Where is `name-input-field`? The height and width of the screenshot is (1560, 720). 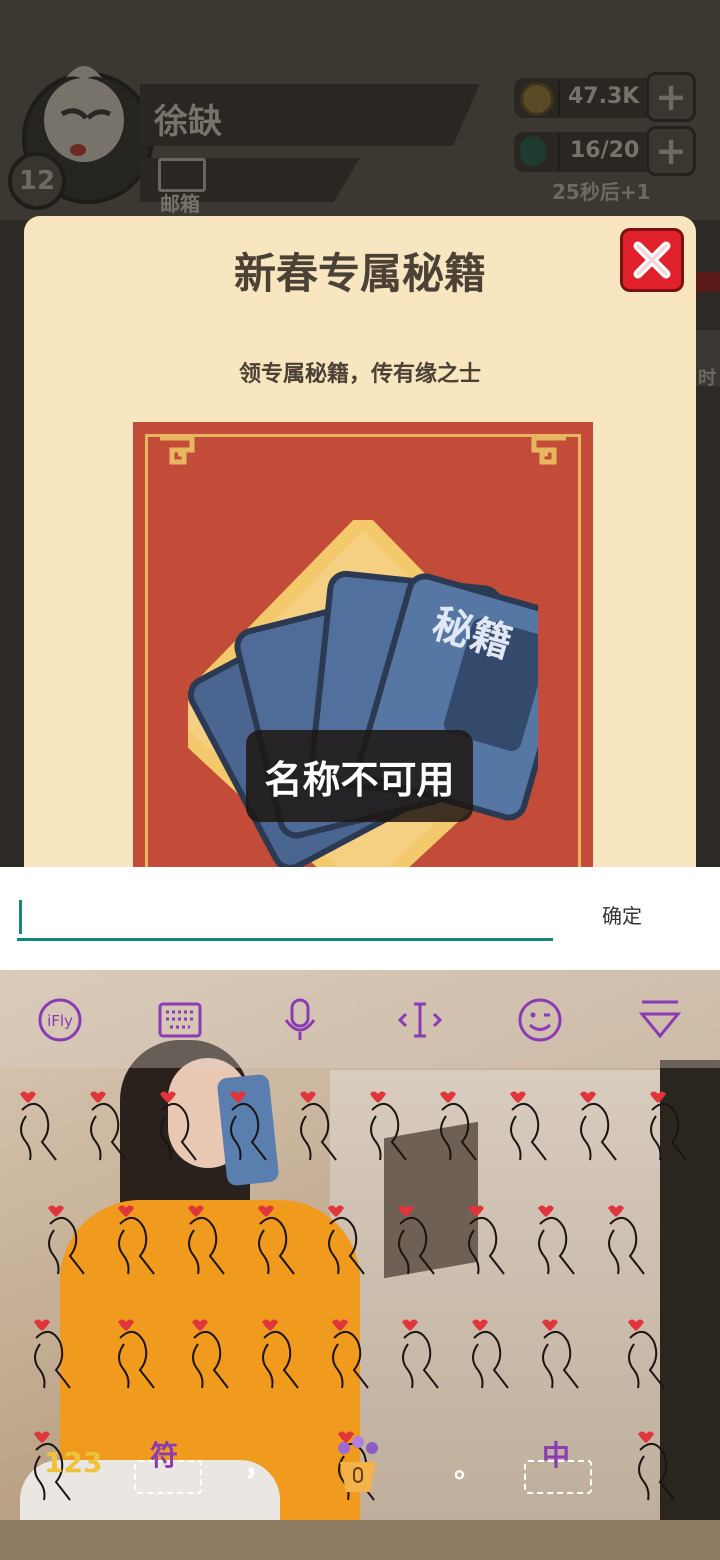 name-input-field is located at coordinates (285, 917).